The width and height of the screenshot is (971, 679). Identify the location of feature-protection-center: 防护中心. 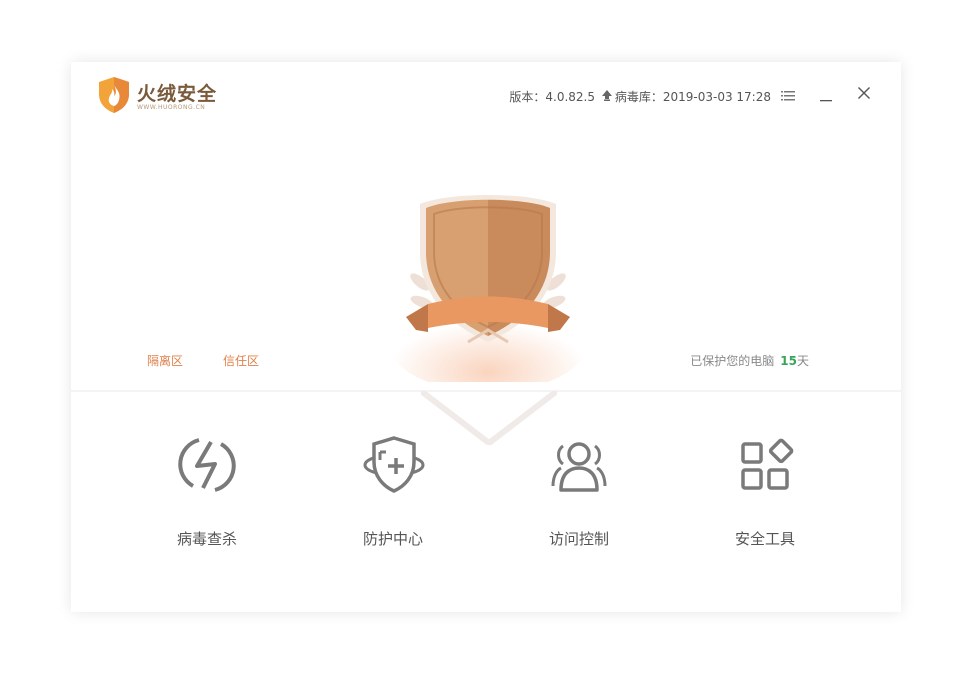
(393, 497).